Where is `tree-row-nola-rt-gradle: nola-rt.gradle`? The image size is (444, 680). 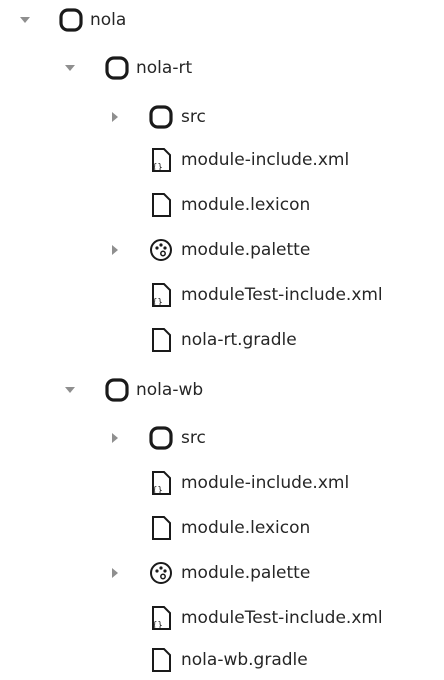 tree-row-nola-rt-gradle: nola-rt.gradle is located at coordinates (180, 340).